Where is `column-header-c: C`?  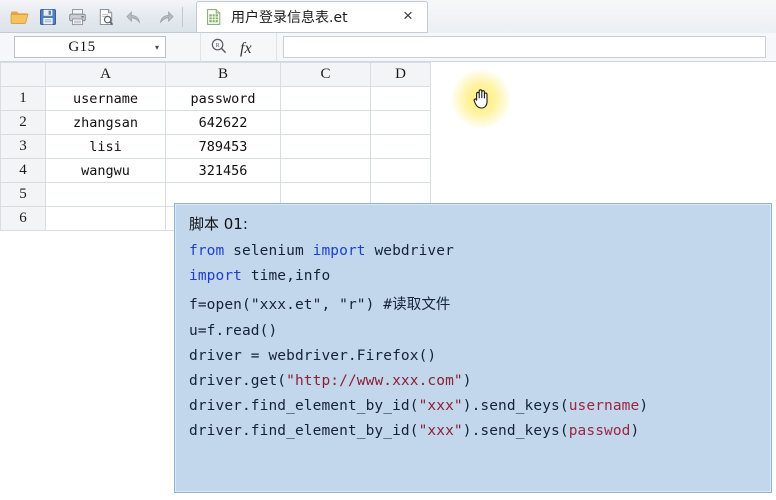
column-header-c: C is located at coordinates (325, 74).